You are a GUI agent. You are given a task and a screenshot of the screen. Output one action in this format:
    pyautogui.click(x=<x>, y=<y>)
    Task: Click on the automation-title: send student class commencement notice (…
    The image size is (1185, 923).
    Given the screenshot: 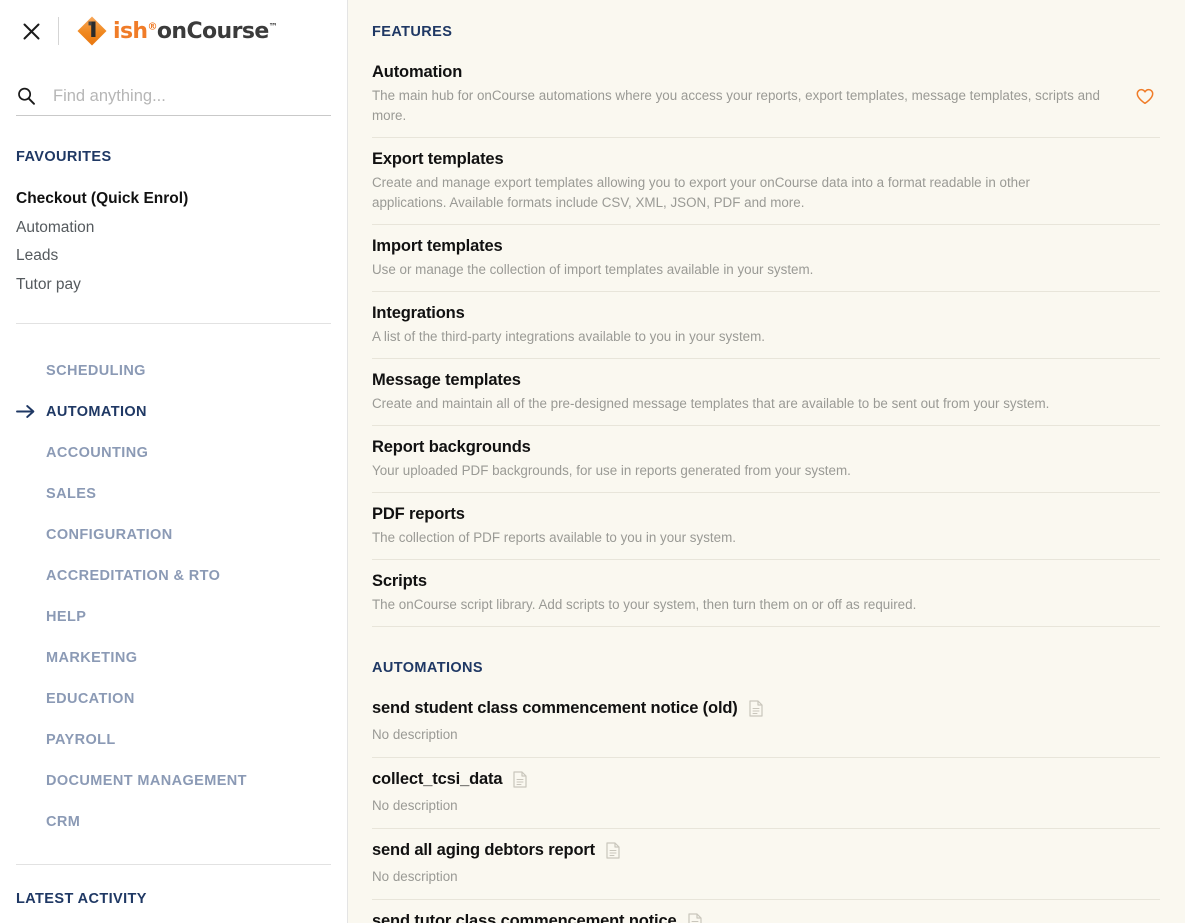 What is the action you would take?
    pyautogui.click(x=555, y=708)
    